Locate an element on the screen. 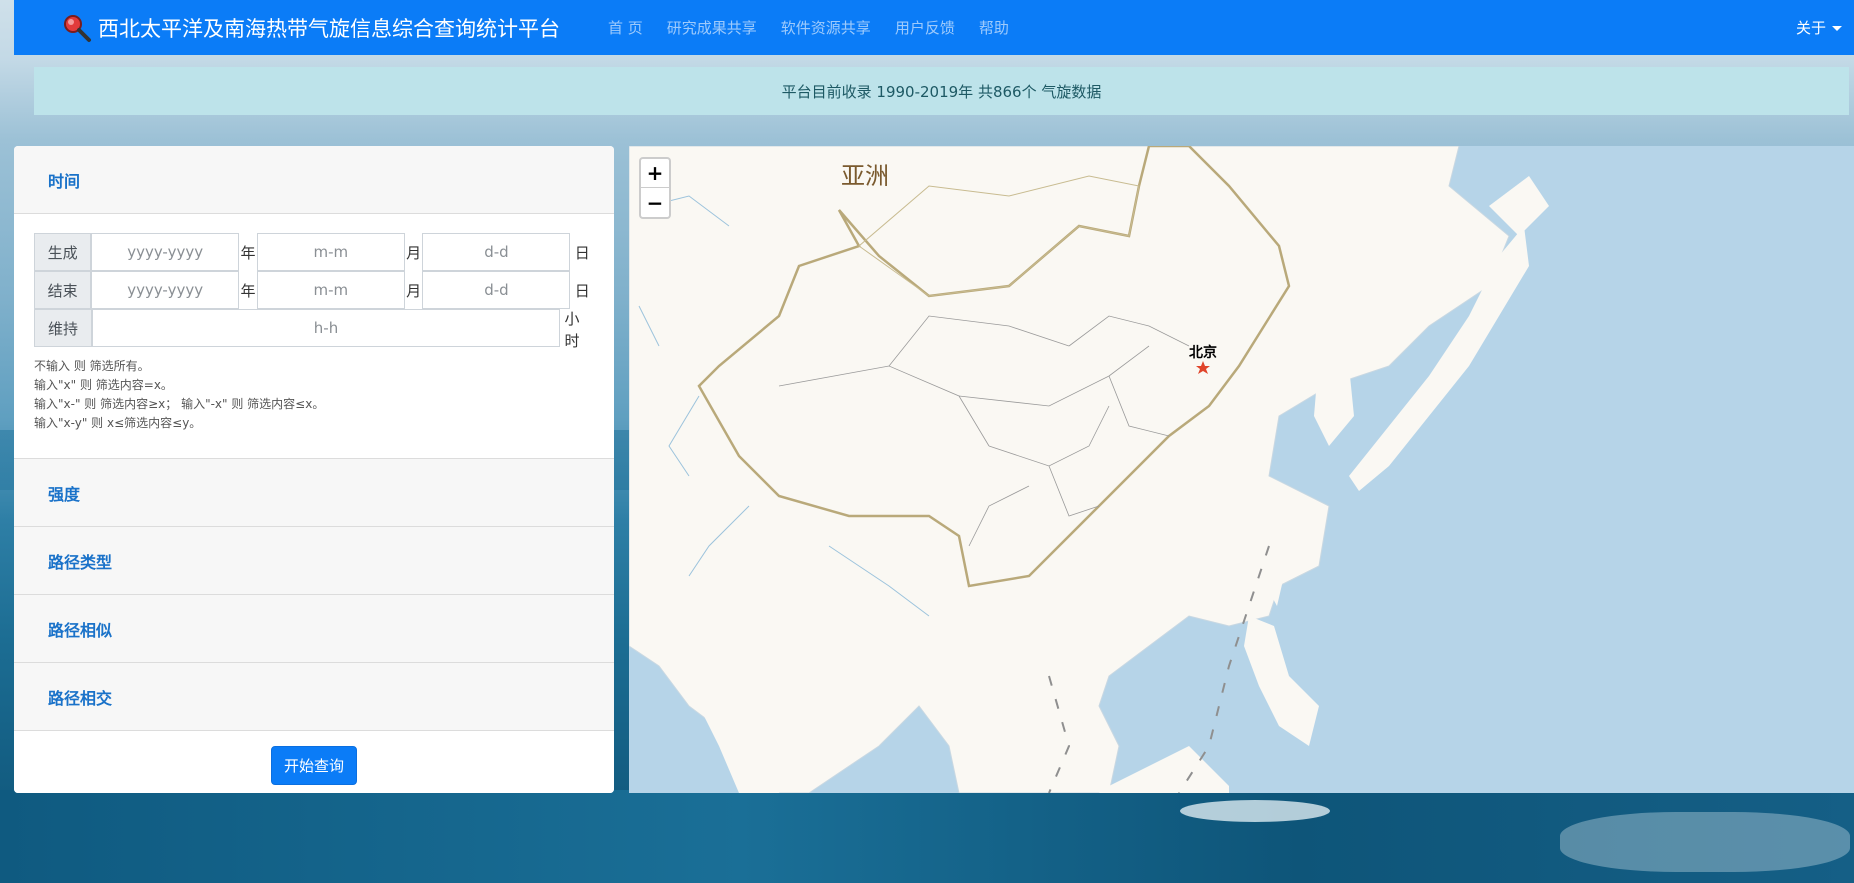 The image size is (1854, 883). section-header-track-intersect: 路径相交 is located at coordinates (314, 697).